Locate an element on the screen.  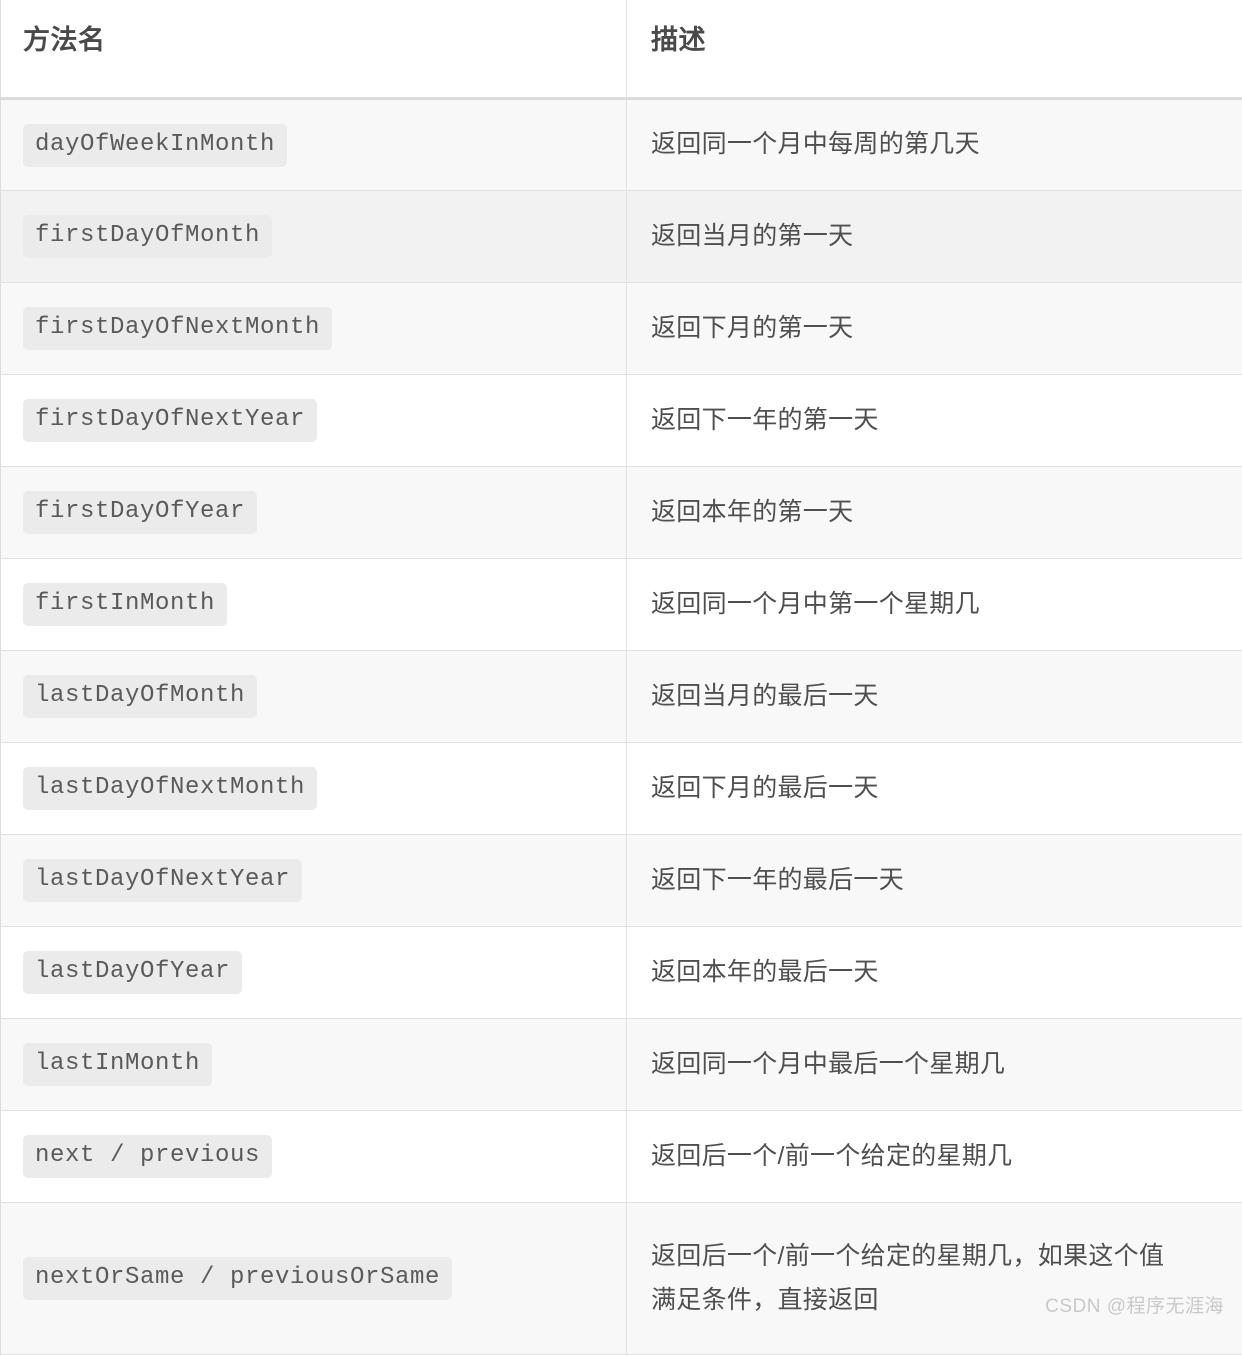
cell-description: 返回本年的第一天 is located at coordinates (934, 513).